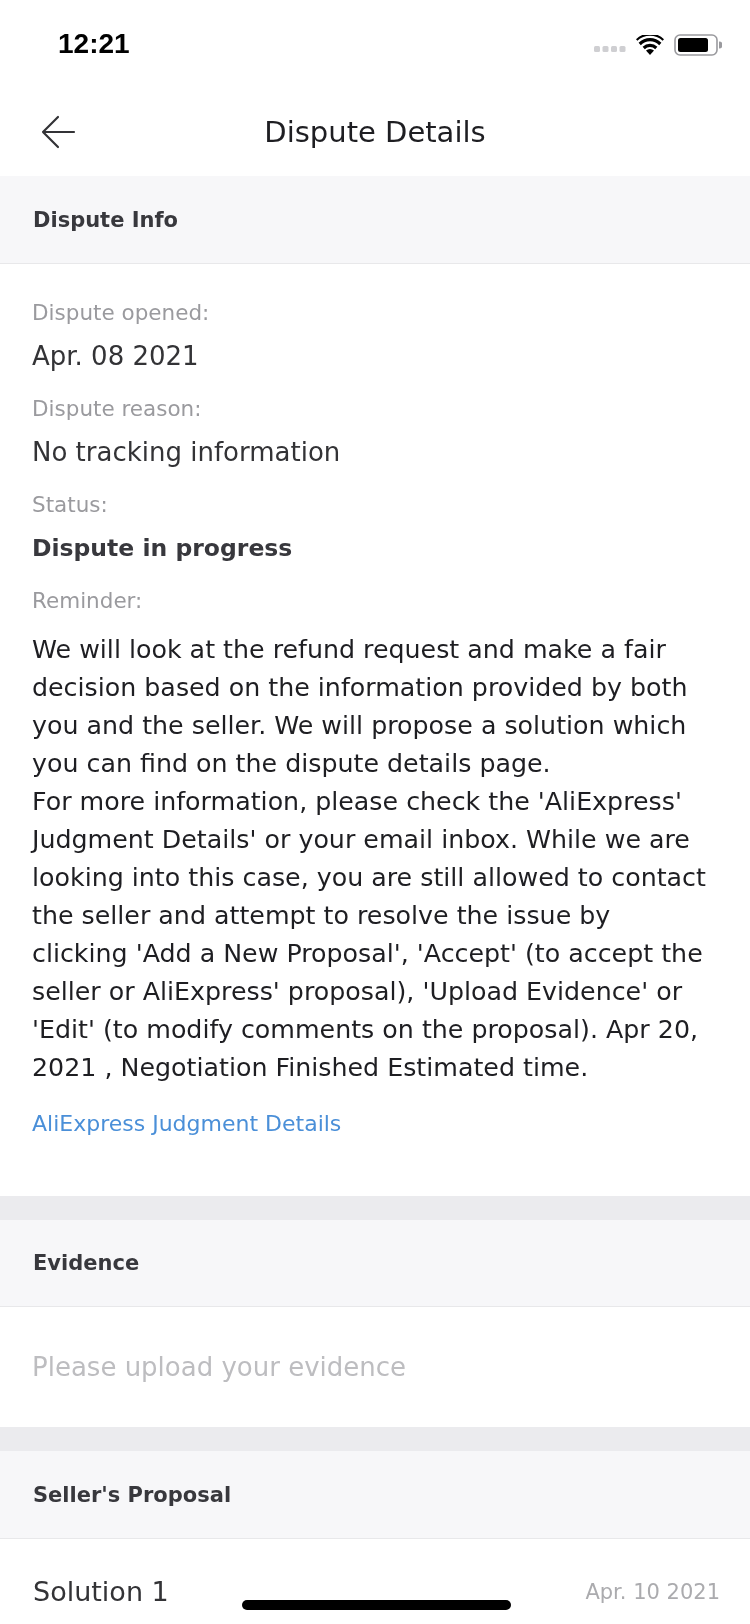  What do you see at coordinates (58, 132) in the screenshot?
I see `back-arrow-icon` at bounding box center [58, 132].